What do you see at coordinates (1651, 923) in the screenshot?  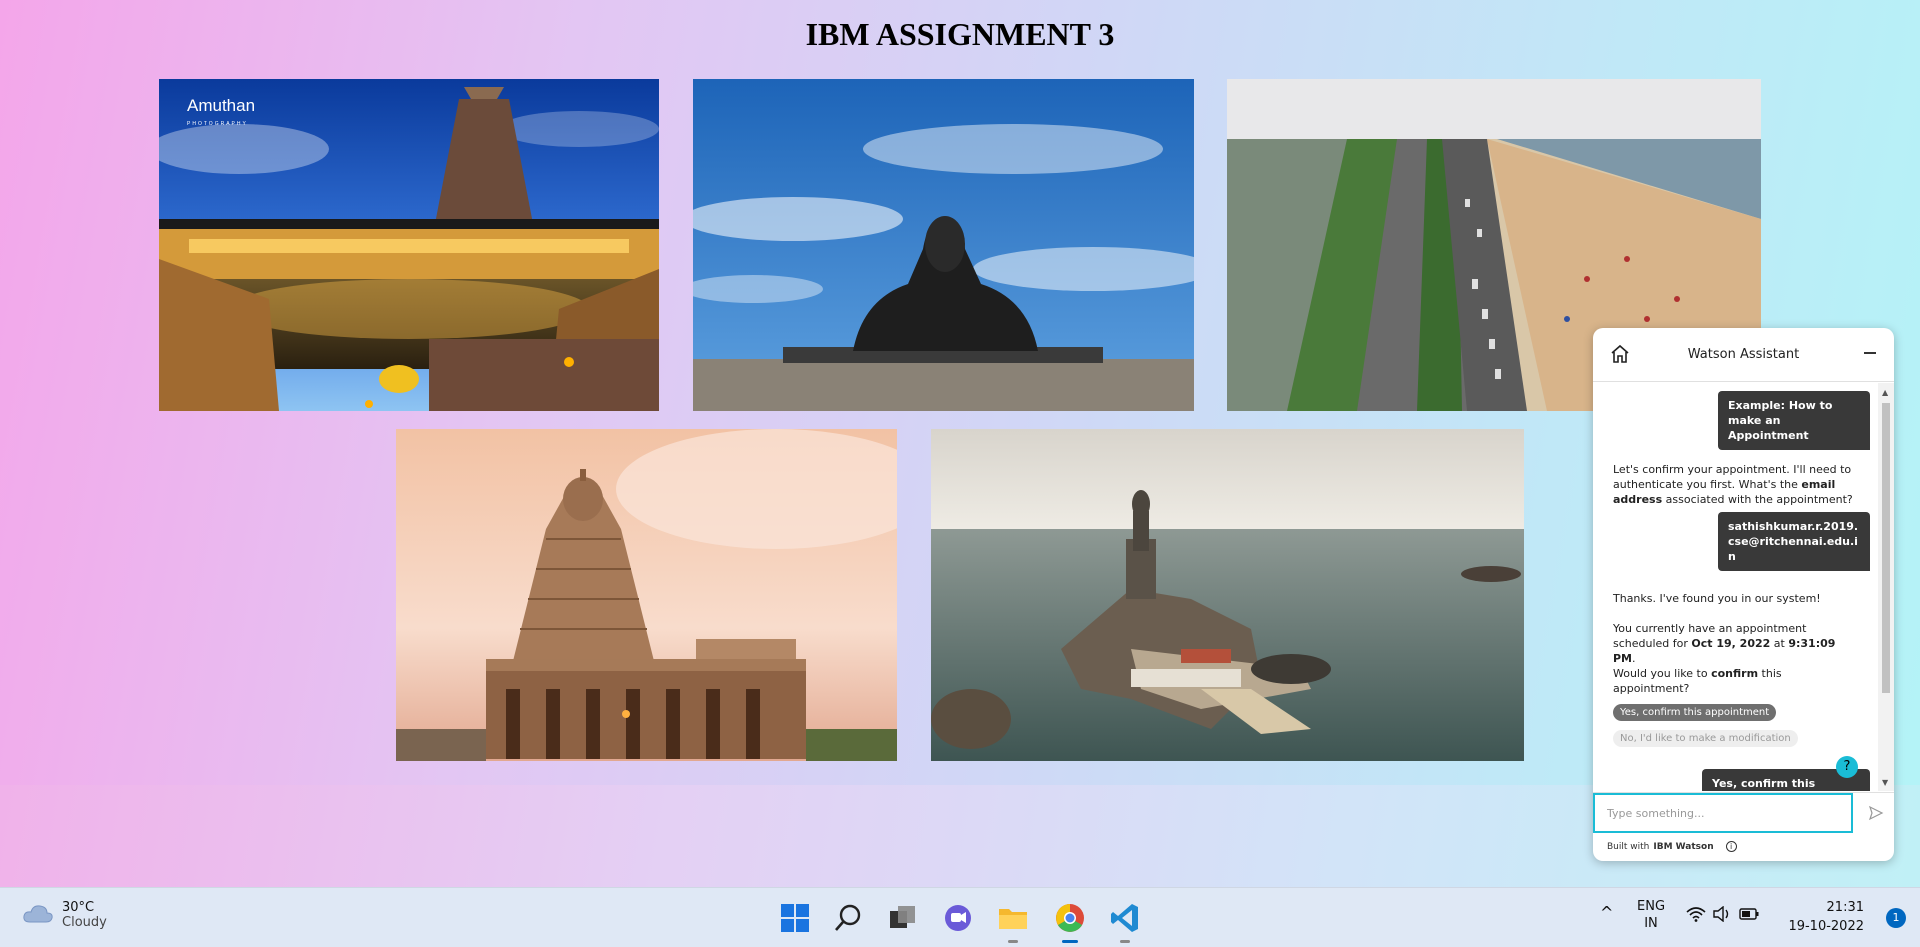 I see `region-code: IN` at bounding box center [1651, 923].